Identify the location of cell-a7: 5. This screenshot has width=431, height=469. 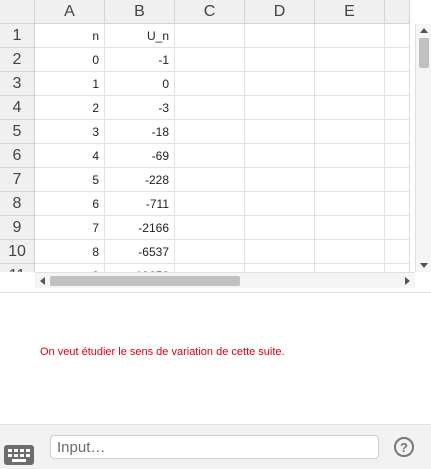
(70, 180).